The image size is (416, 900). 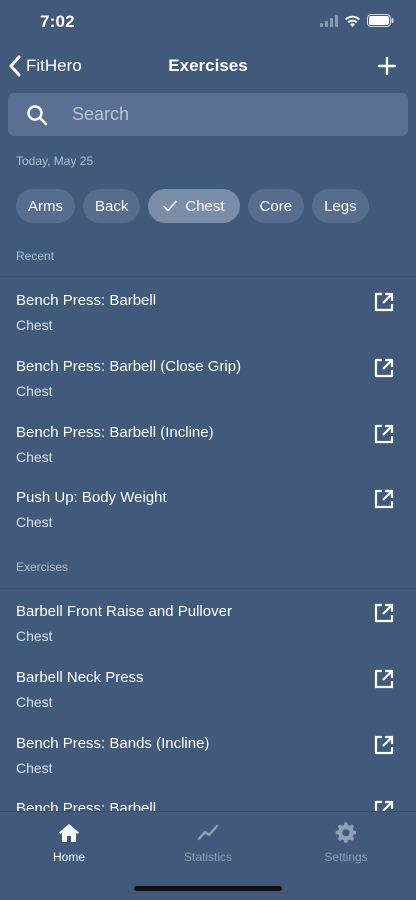 I want to click on tab-home: Home, so click(x=69, y=843).